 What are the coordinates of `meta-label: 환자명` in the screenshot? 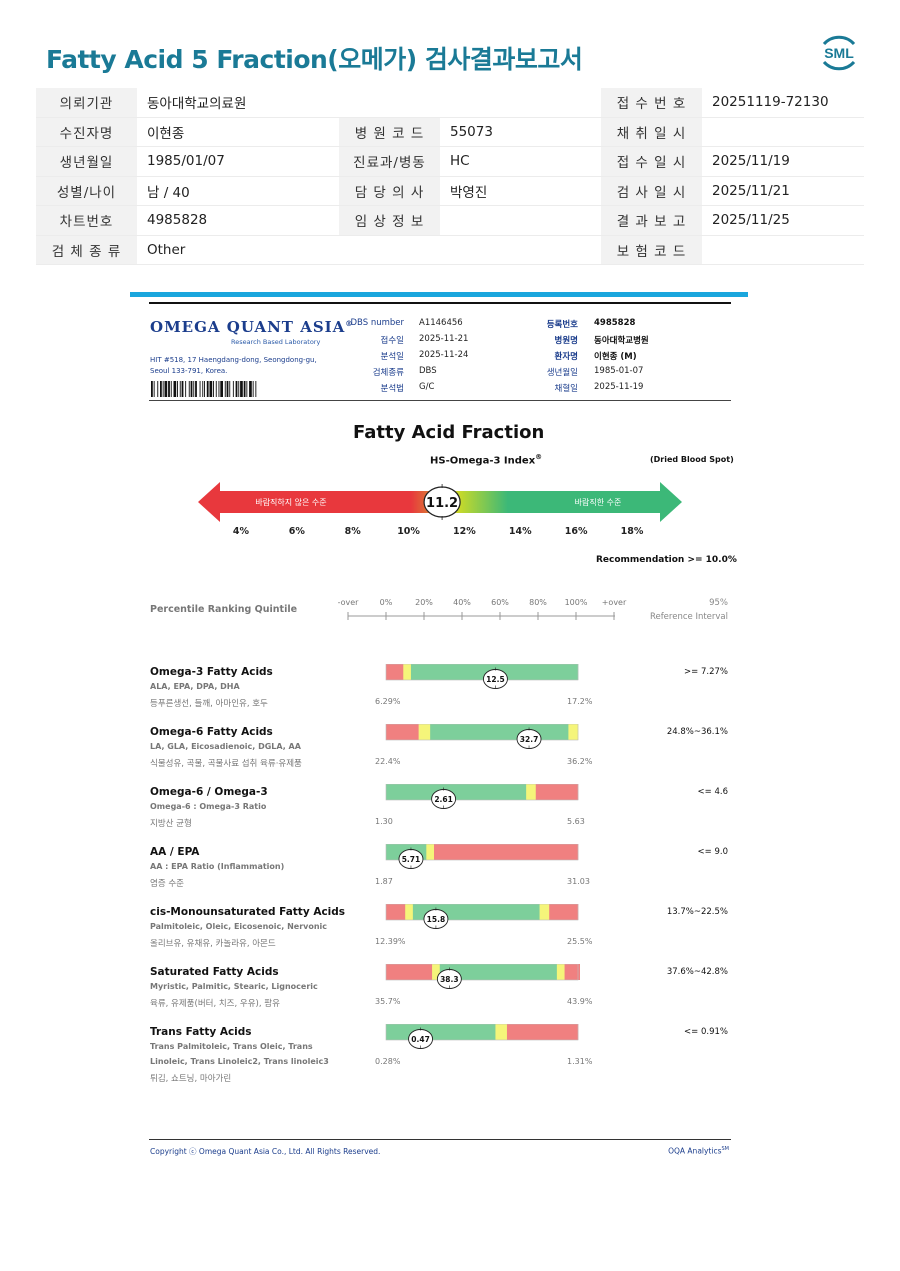 It's located at (566, 357).